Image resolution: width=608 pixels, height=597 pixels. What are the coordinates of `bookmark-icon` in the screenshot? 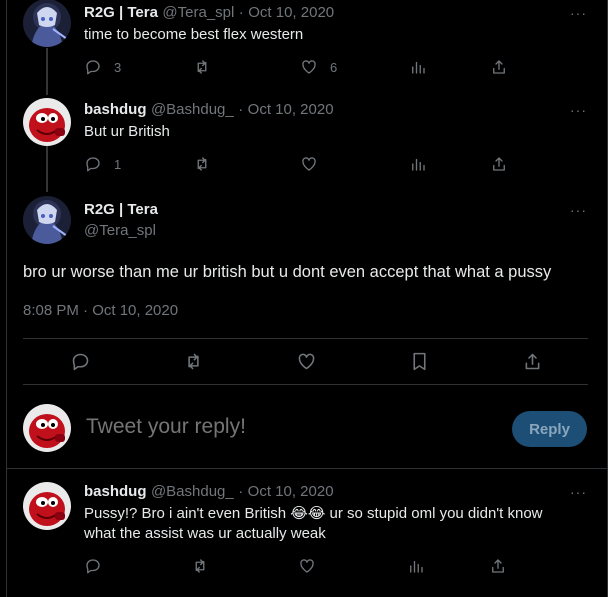 It's located at (419, 361).